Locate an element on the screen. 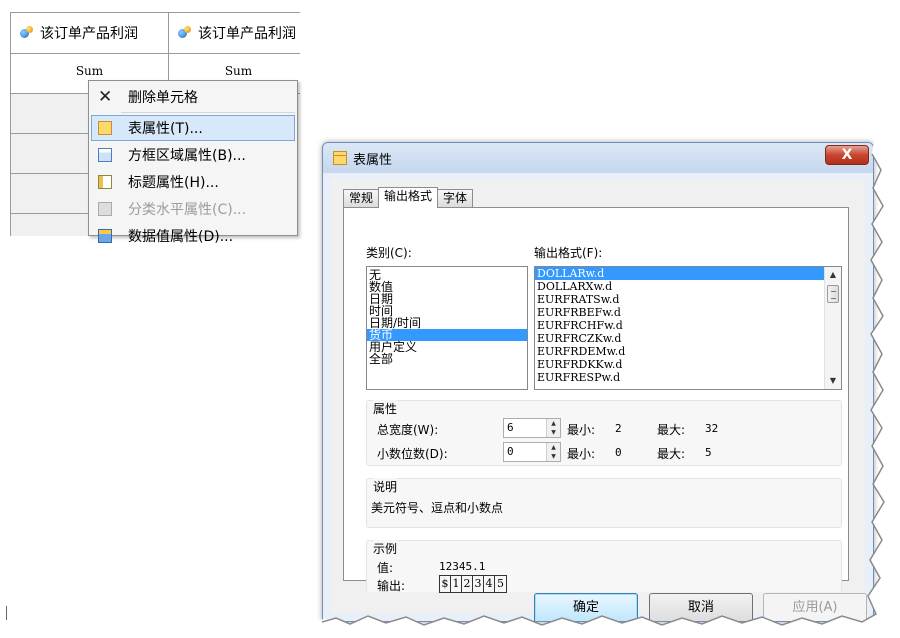 The height and width of the screenshot is (638, 900). delete-x-icon: ✕ is located at coordinates (105, 97).